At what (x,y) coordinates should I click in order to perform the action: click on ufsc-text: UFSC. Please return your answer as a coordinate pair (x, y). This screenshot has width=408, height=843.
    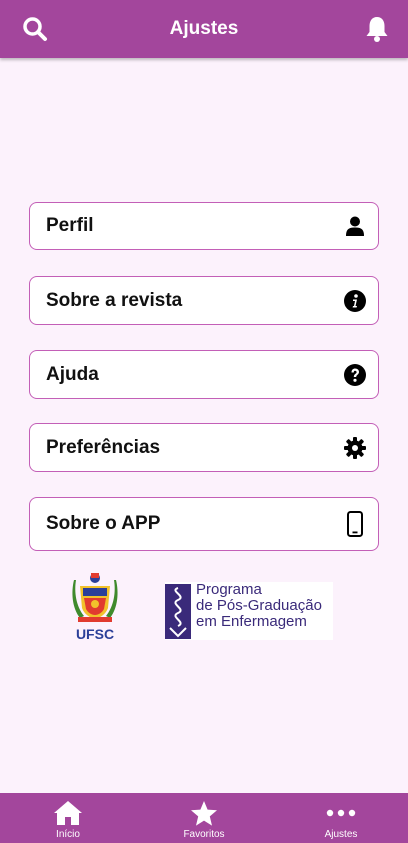
    Looking at the image, I should click on (95, 634).